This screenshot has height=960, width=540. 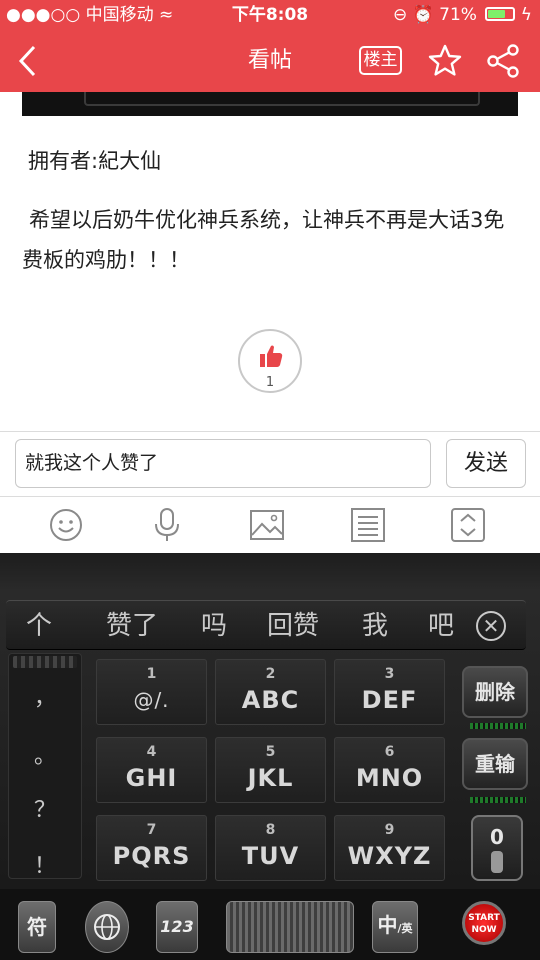 What do you see at coordinates (389, 752) in the screenshot?
I see `key-number: 6` at bounding box center [389, 752].